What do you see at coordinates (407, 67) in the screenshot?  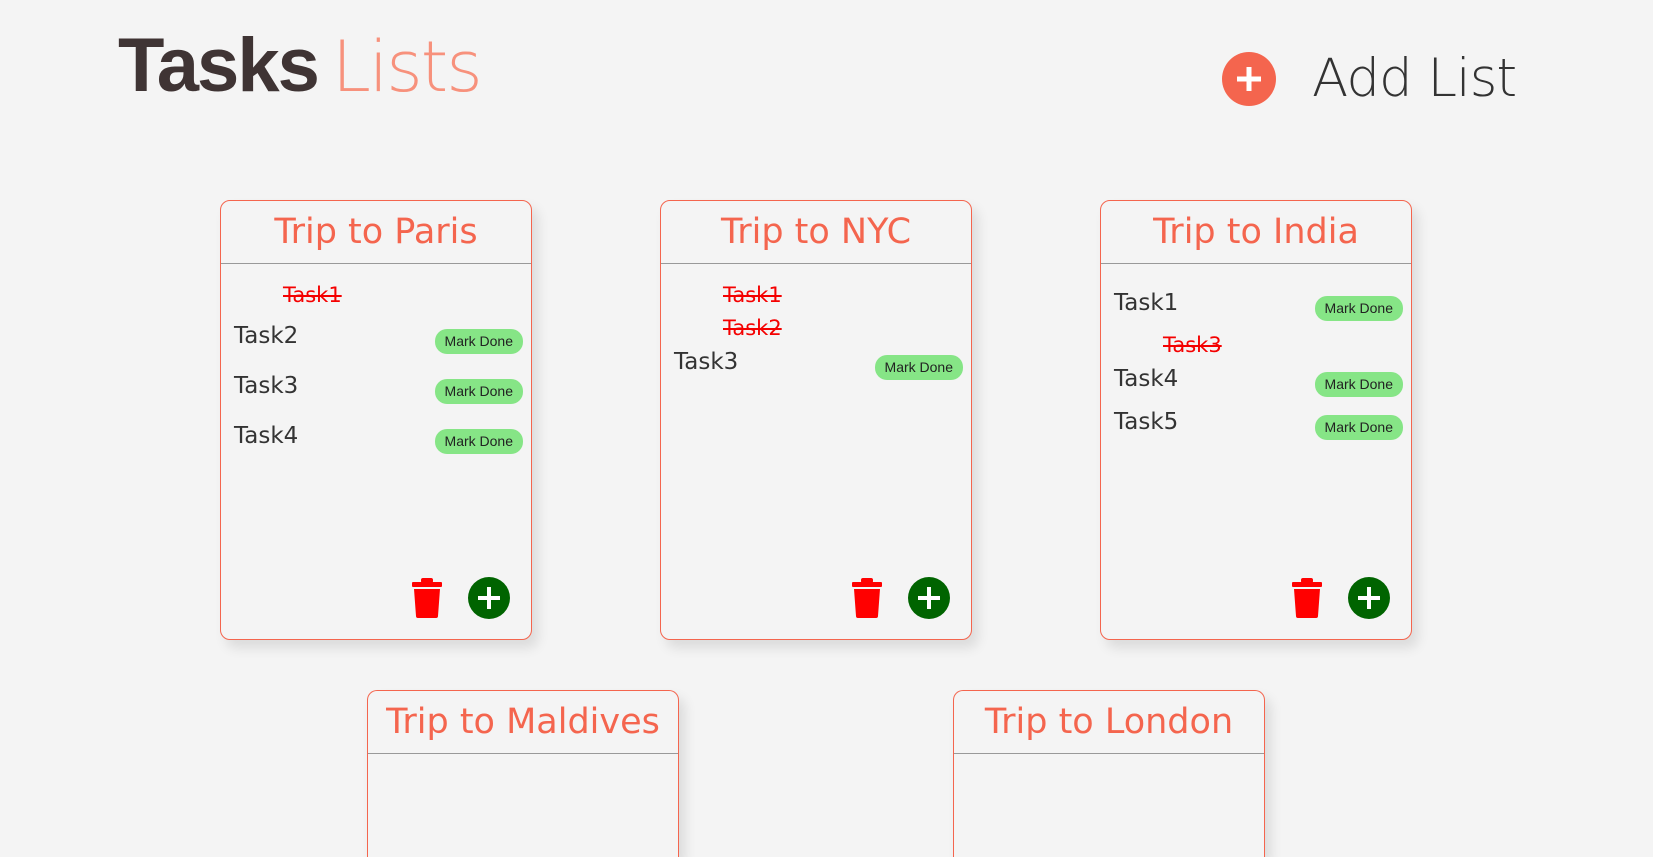 I see `page-title-light: Lists` at bounding box center [407, 67].